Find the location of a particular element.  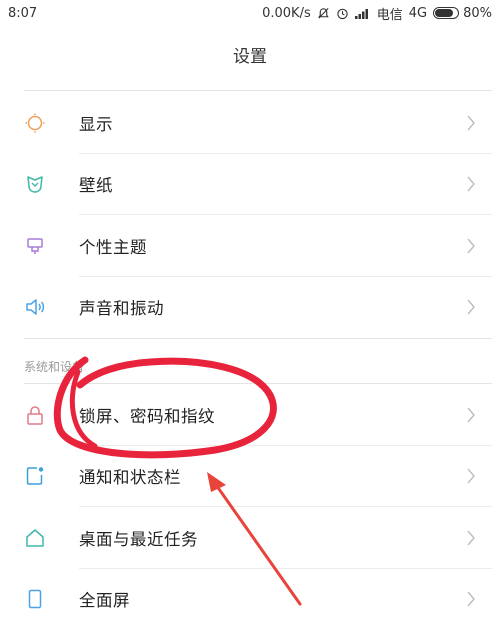

carrier-name: 电信 is located at coordinates (389, 15).